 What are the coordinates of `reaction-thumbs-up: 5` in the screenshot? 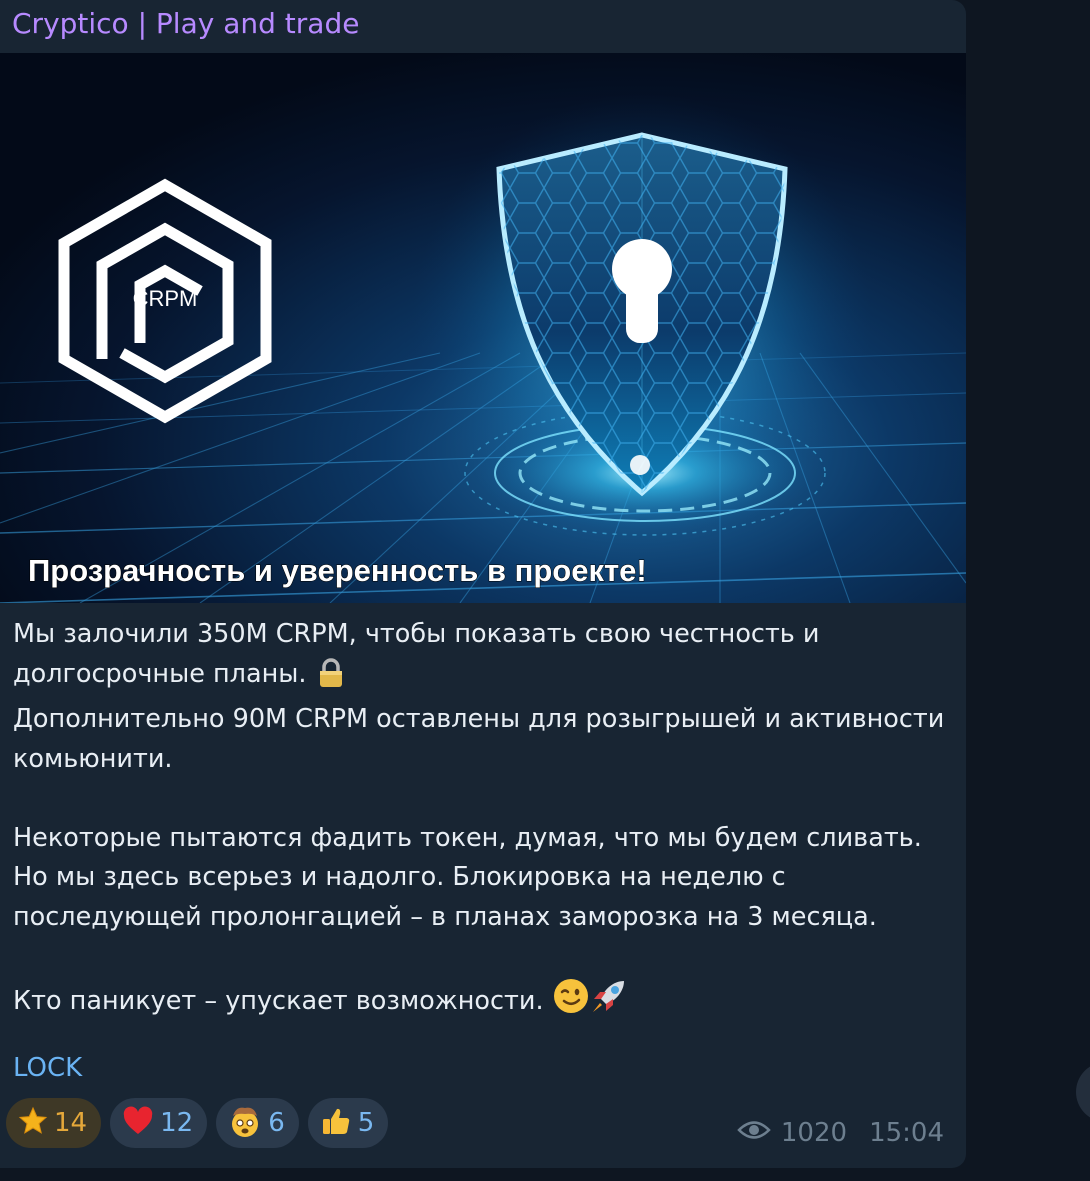 It's located at (348, 1123).